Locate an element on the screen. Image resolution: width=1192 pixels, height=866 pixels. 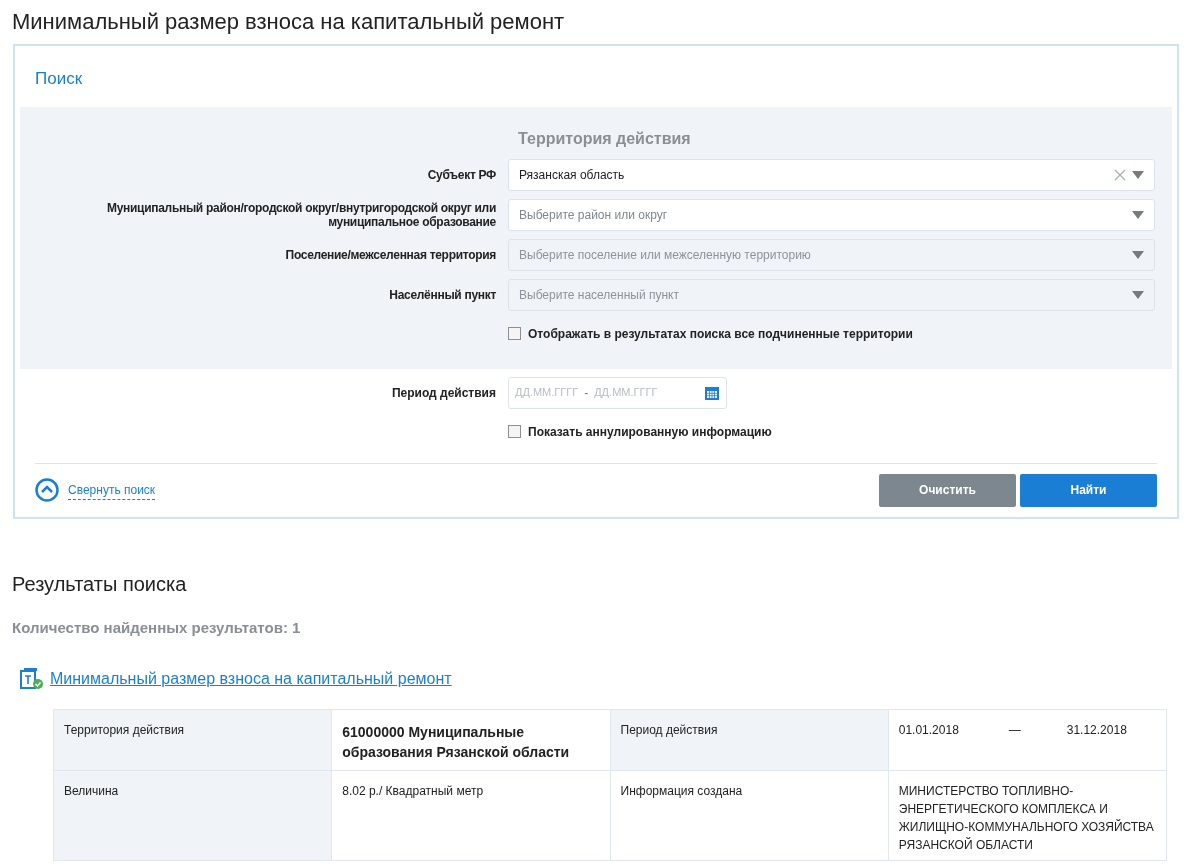
calendar-icon is located at coordinates (712, 392).